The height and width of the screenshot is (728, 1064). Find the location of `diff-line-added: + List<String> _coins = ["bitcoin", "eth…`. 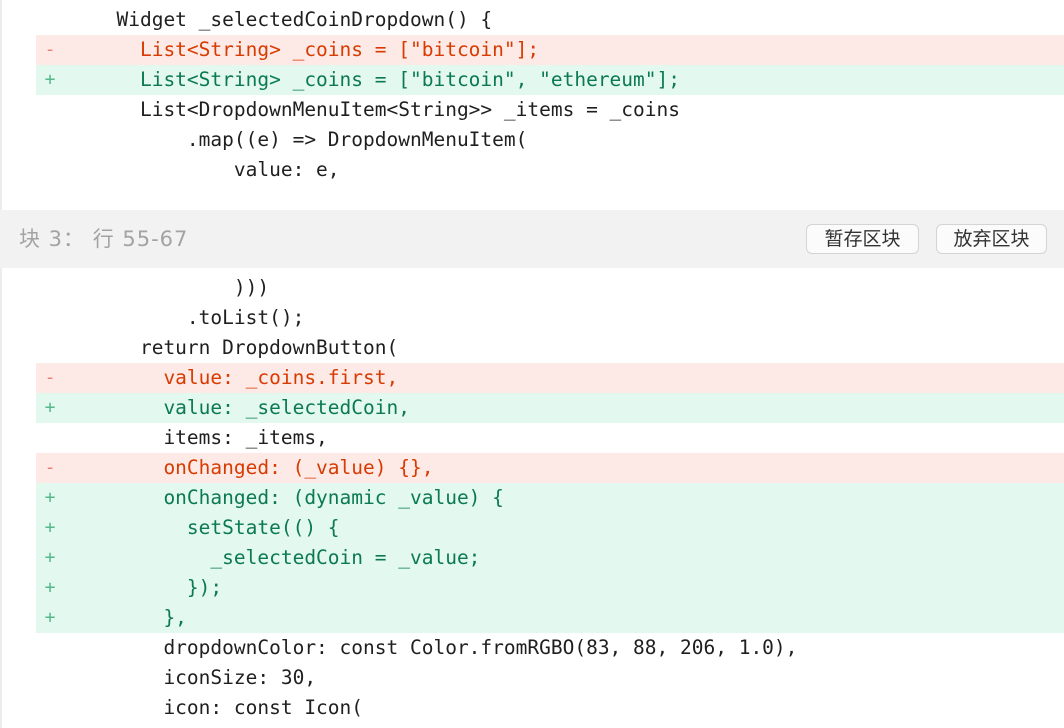

diff-line-added: + List<String> _coins = ["bitcoin", "eth… is located at coordinates (550, 80).